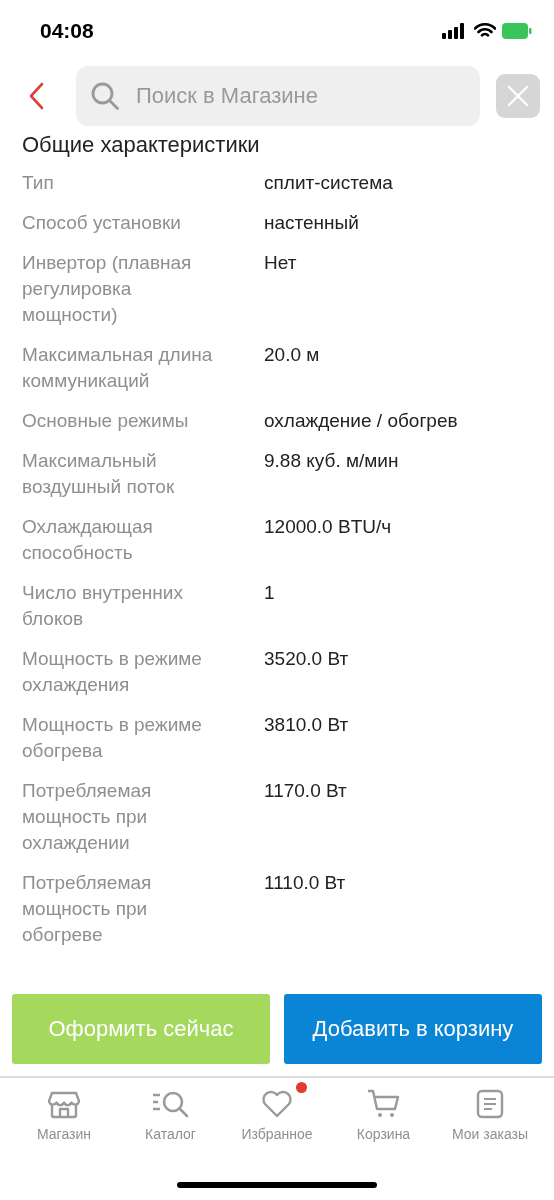  What do you see at coordinates (106, 421) in the screenshot?
I see `spec-label: Основные режимы` at bounding box center [106, 421].